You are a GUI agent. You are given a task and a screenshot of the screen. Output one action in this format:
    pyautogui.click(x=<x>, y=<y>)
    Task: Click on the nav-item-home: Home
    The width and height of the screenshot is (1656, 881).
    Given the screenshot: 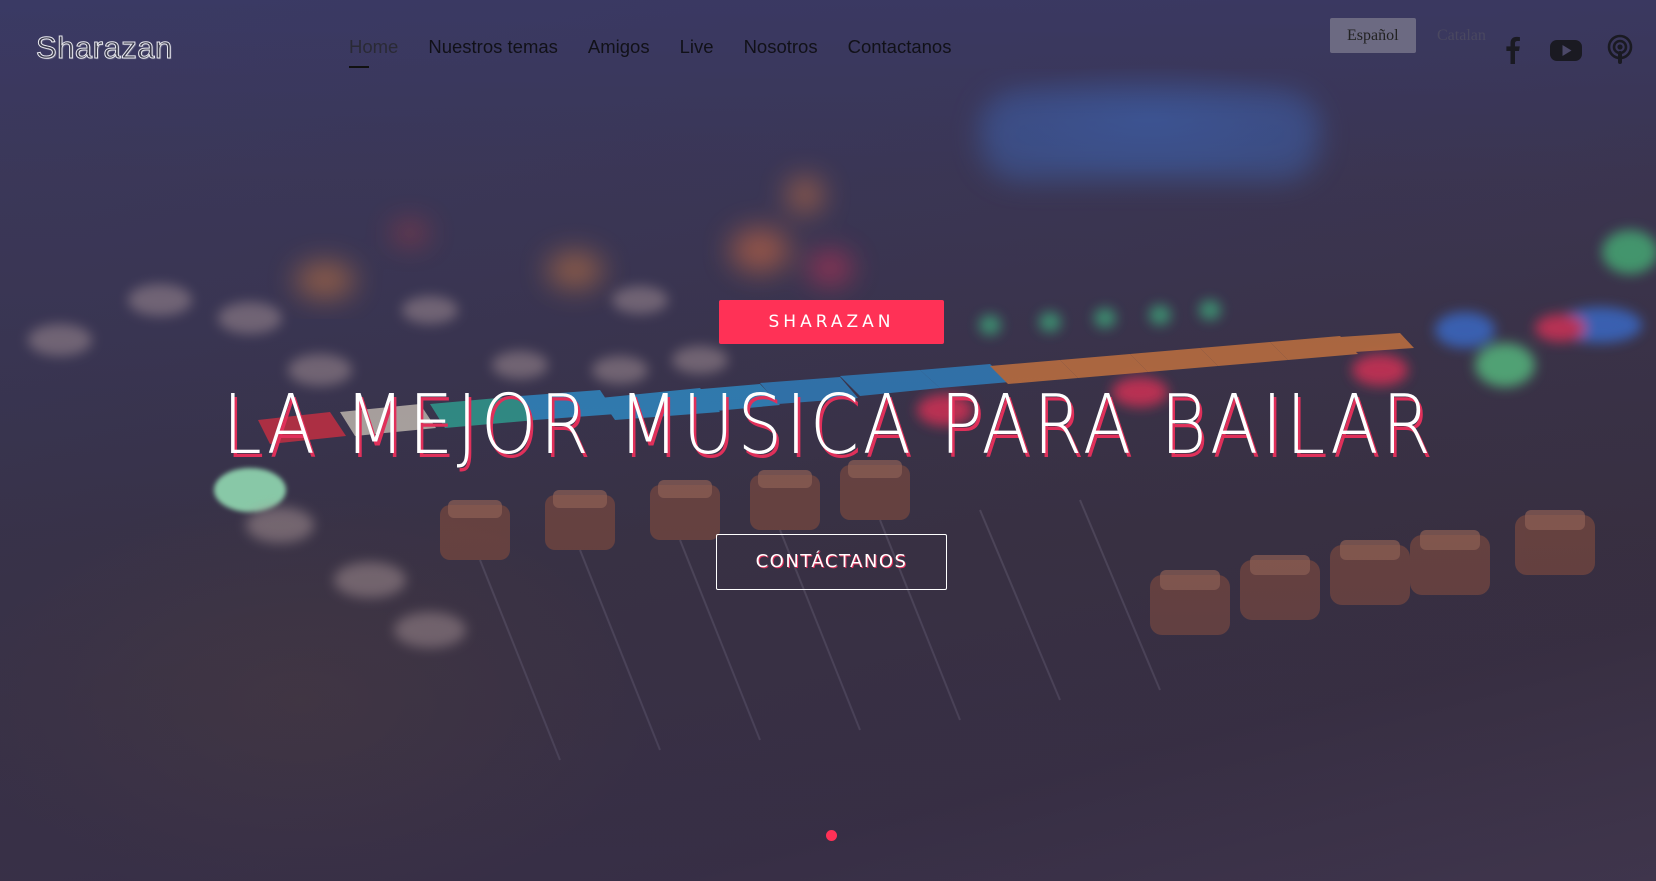 What is the action you would take?
    pyautogui.click(x=373, y=52)
    